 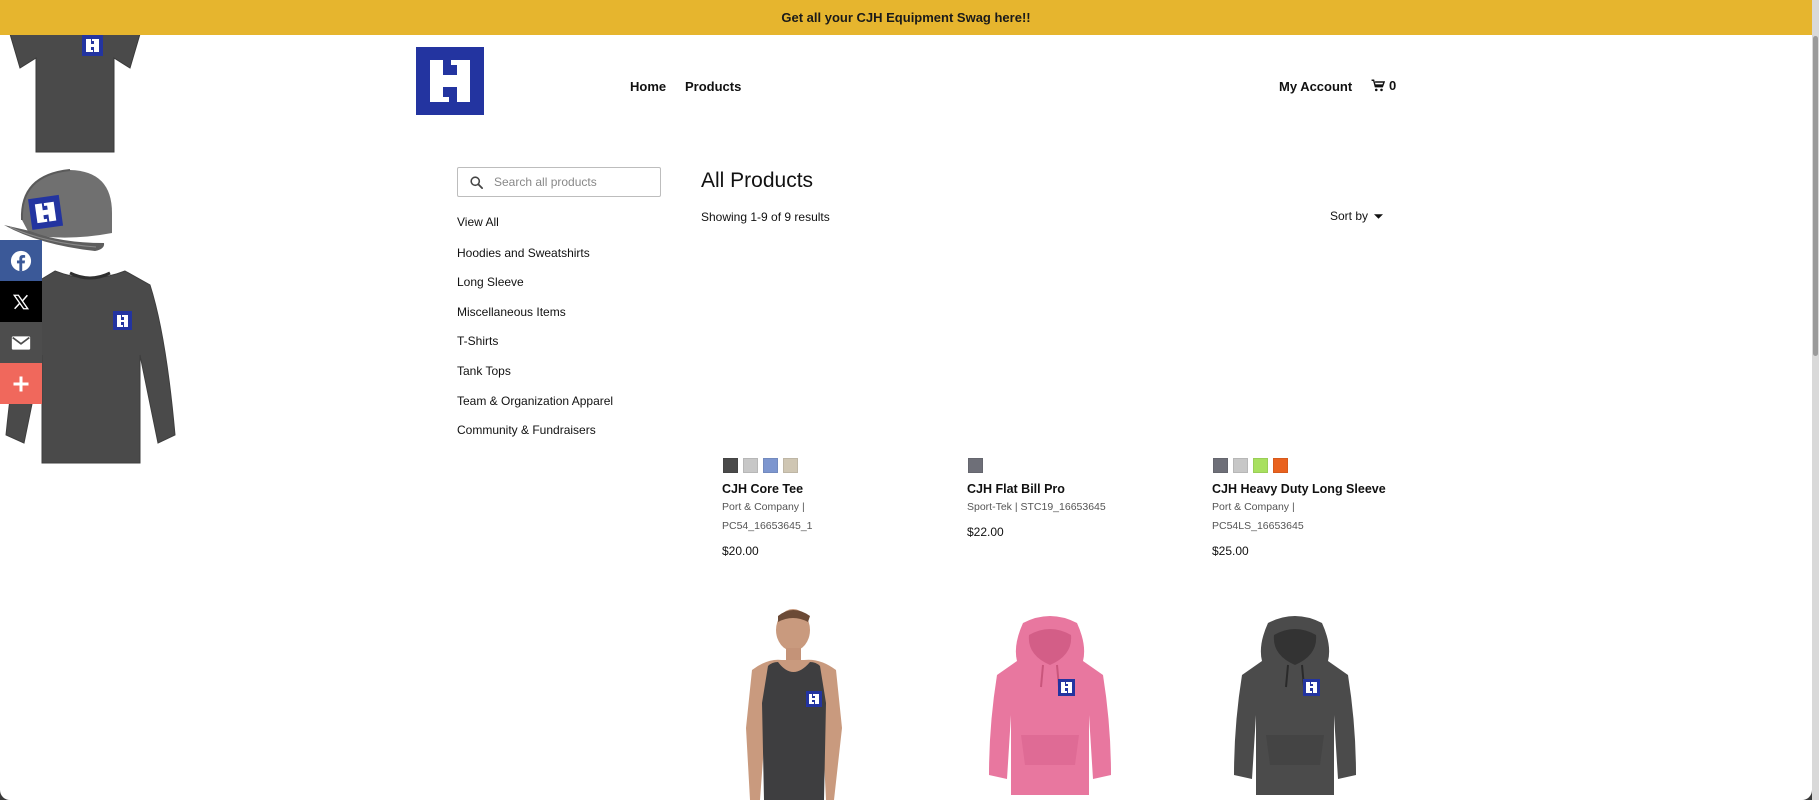 I want to click on product-meta: Port & Company | PC54LS_16653645, so click(x=1258, y=516).